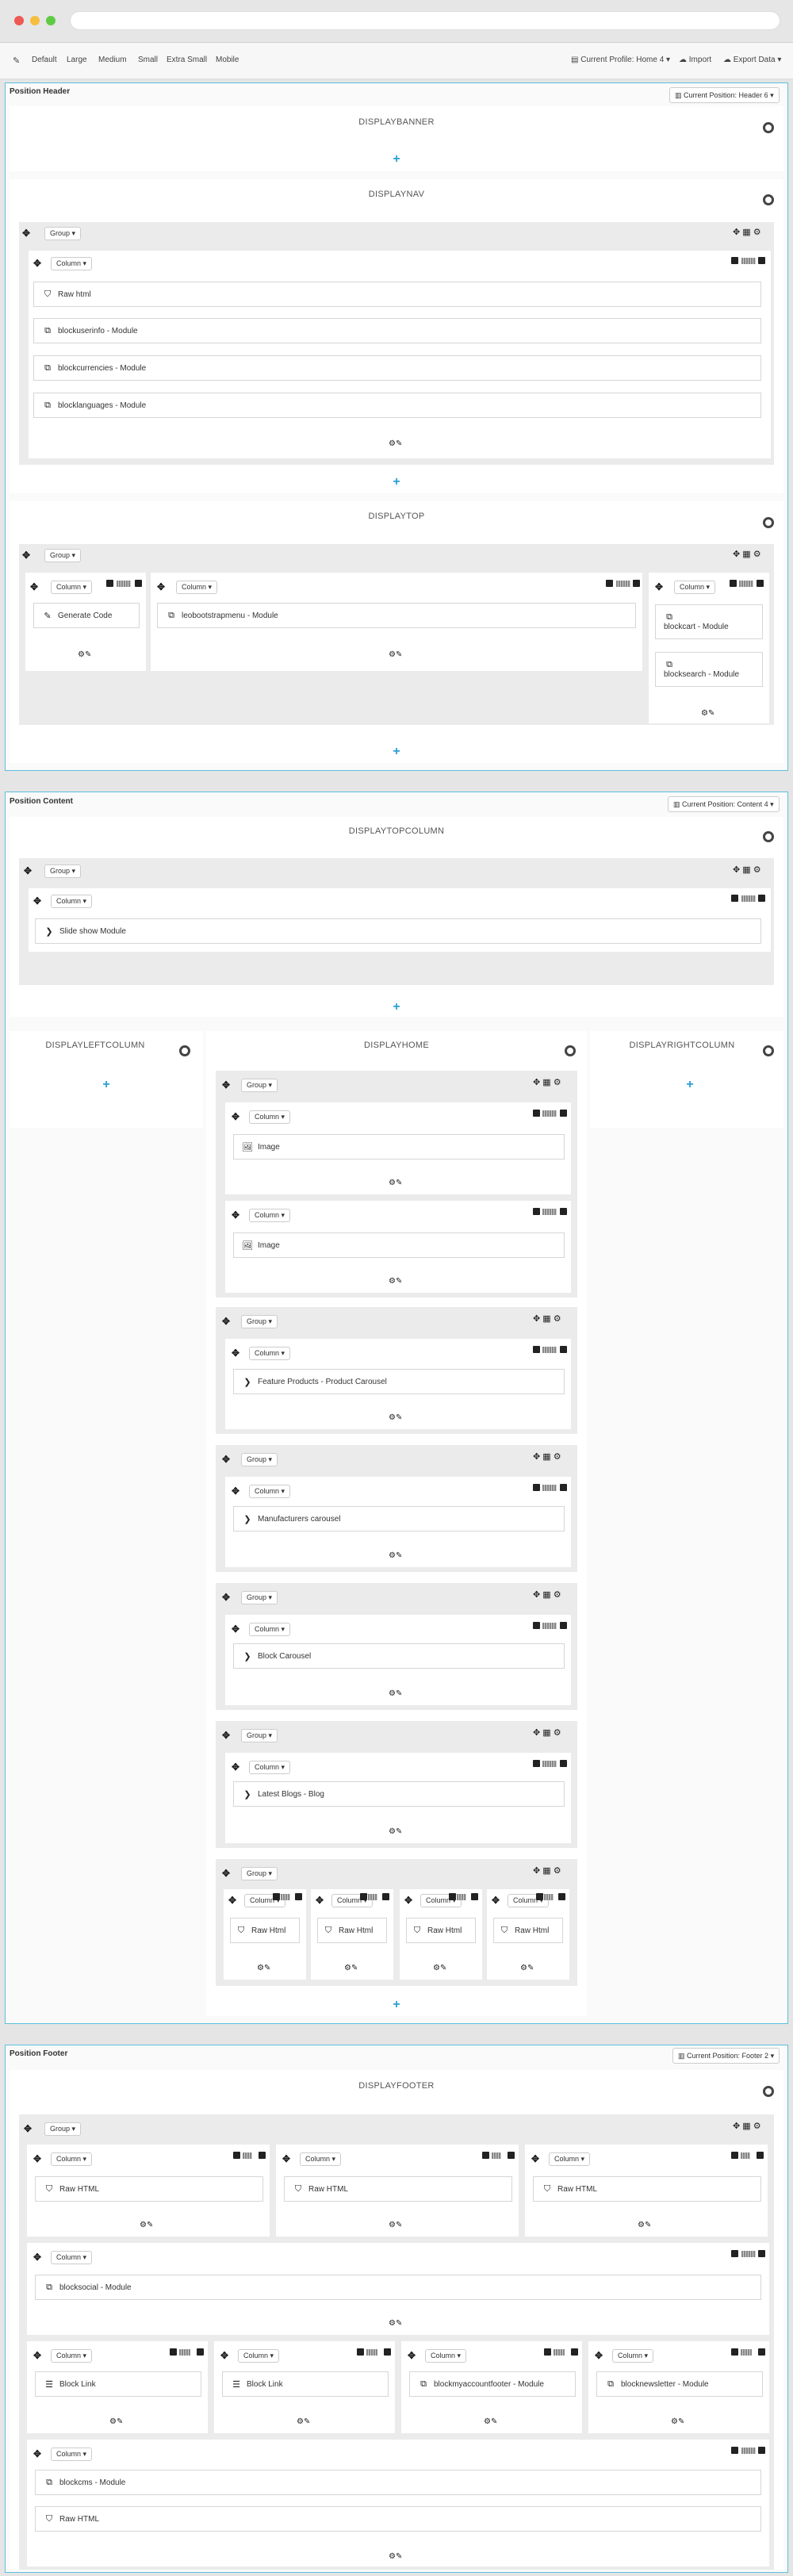 The width and height of the screenshot is (793, 2576). Describe the element at coordinates (305, 2384) in the screenshot. I see `module-block-link: ☰ Block Link` at that location.